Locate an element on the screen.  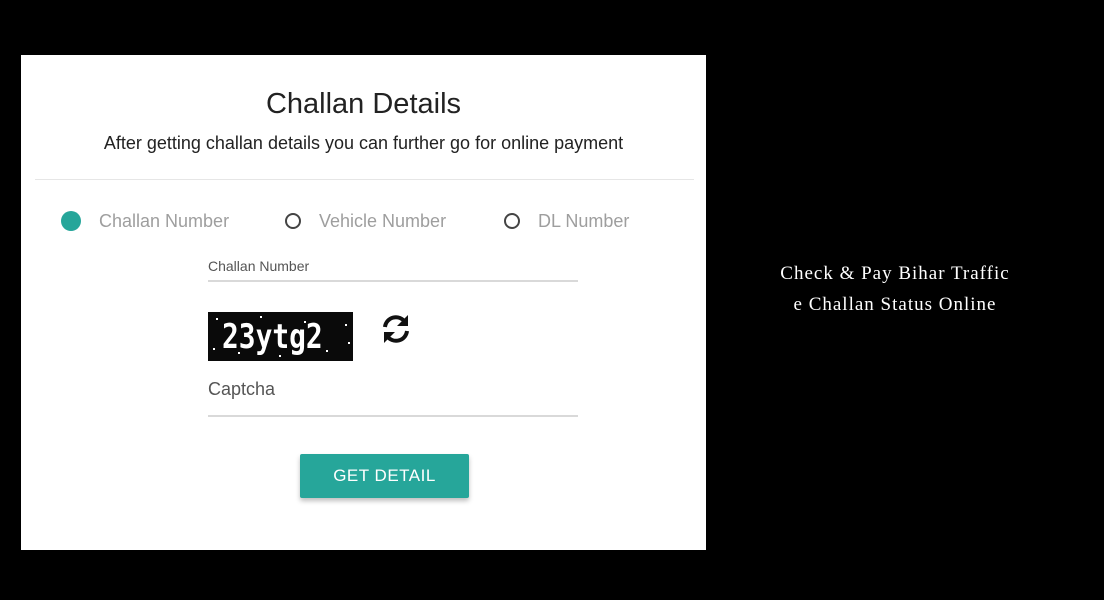
captcha-text: 23ytg2 is located at coordinates (272, 337).